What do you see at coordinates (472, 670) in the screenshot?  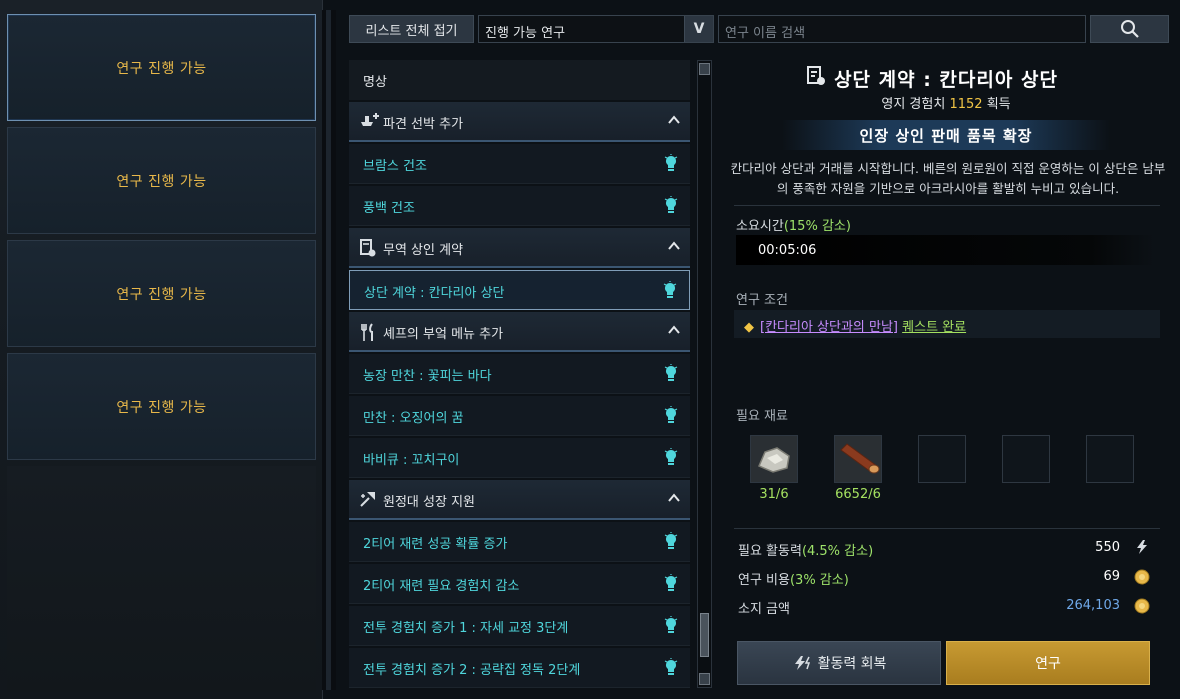 I see `list-item-label: 전투 경험치 증가 2 : 공략집 정독 2단계` at bounding box center [472, 670].